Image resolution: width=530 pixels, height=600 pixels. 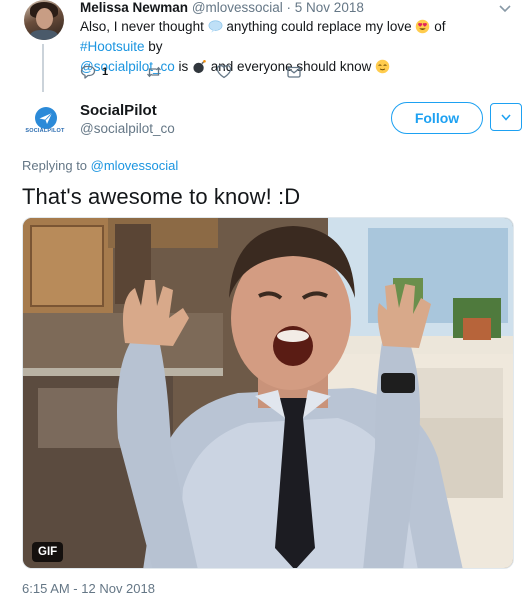 I want to click on like-action, so click(x=224, y=72).